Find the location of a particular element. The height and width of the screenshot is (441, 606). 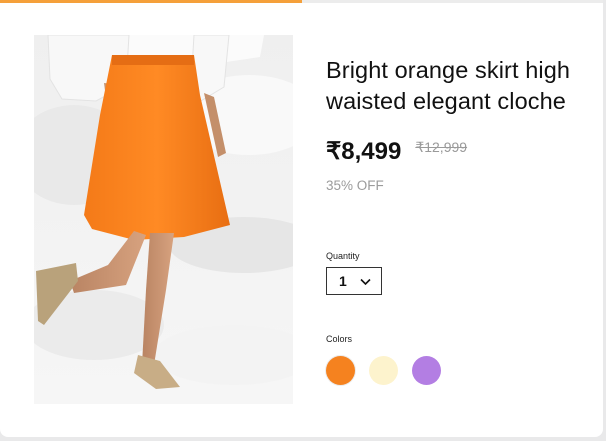

quantity-value: 1 is located at coordinates (343, 281).